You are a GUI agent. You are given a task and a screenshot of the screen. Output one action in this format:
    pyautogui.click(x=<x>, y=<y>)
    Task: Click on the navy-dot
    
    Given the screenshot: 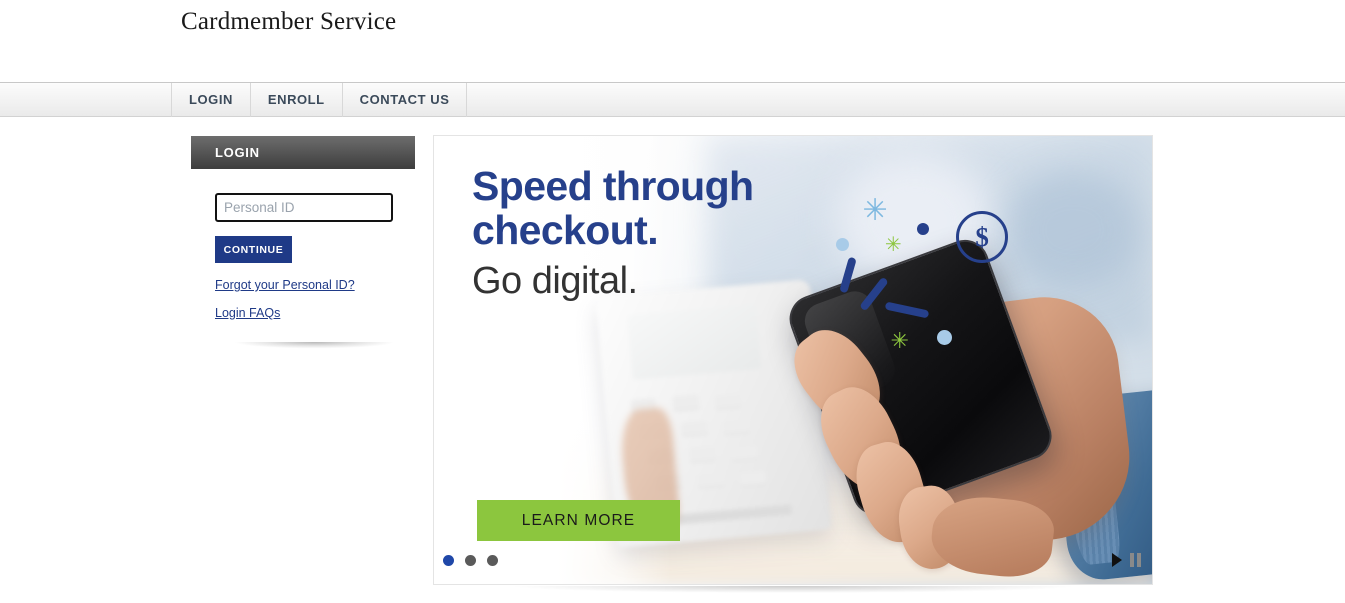 What is the action you would take?
    pyautogui.click(x=922, y=229)
    